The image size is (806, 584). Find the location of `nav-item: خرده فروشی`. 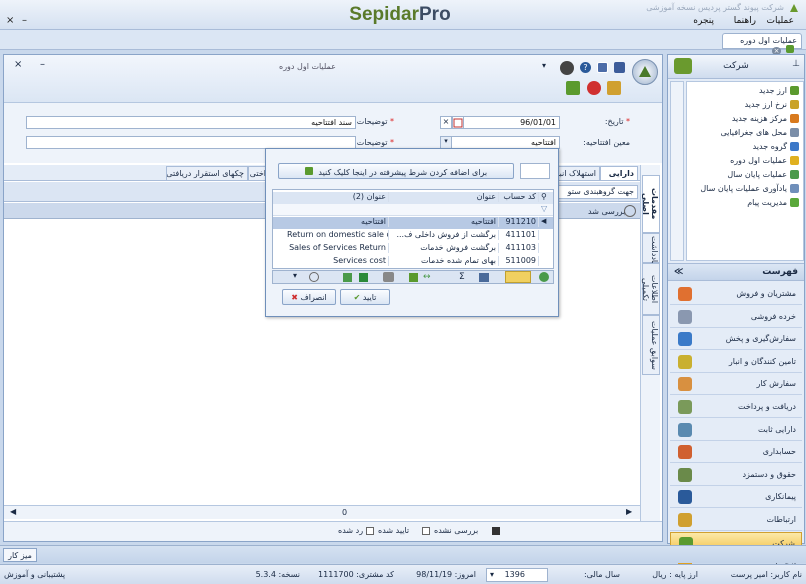

nav-item: خرده فروشی is located at coordinates (736, 317).